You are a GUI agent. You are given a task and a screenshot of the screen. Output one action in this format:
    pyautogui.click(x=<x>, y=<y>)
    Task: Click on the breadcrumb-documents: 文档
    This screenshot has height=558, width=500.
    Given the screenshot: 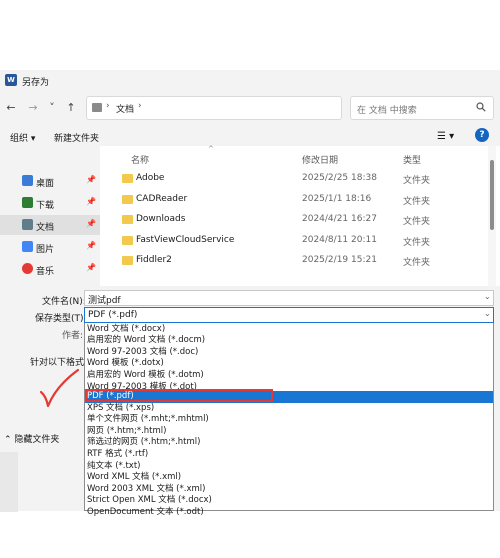 What is the action you would take?
    pyautogui.click(x=125, y=108)
    